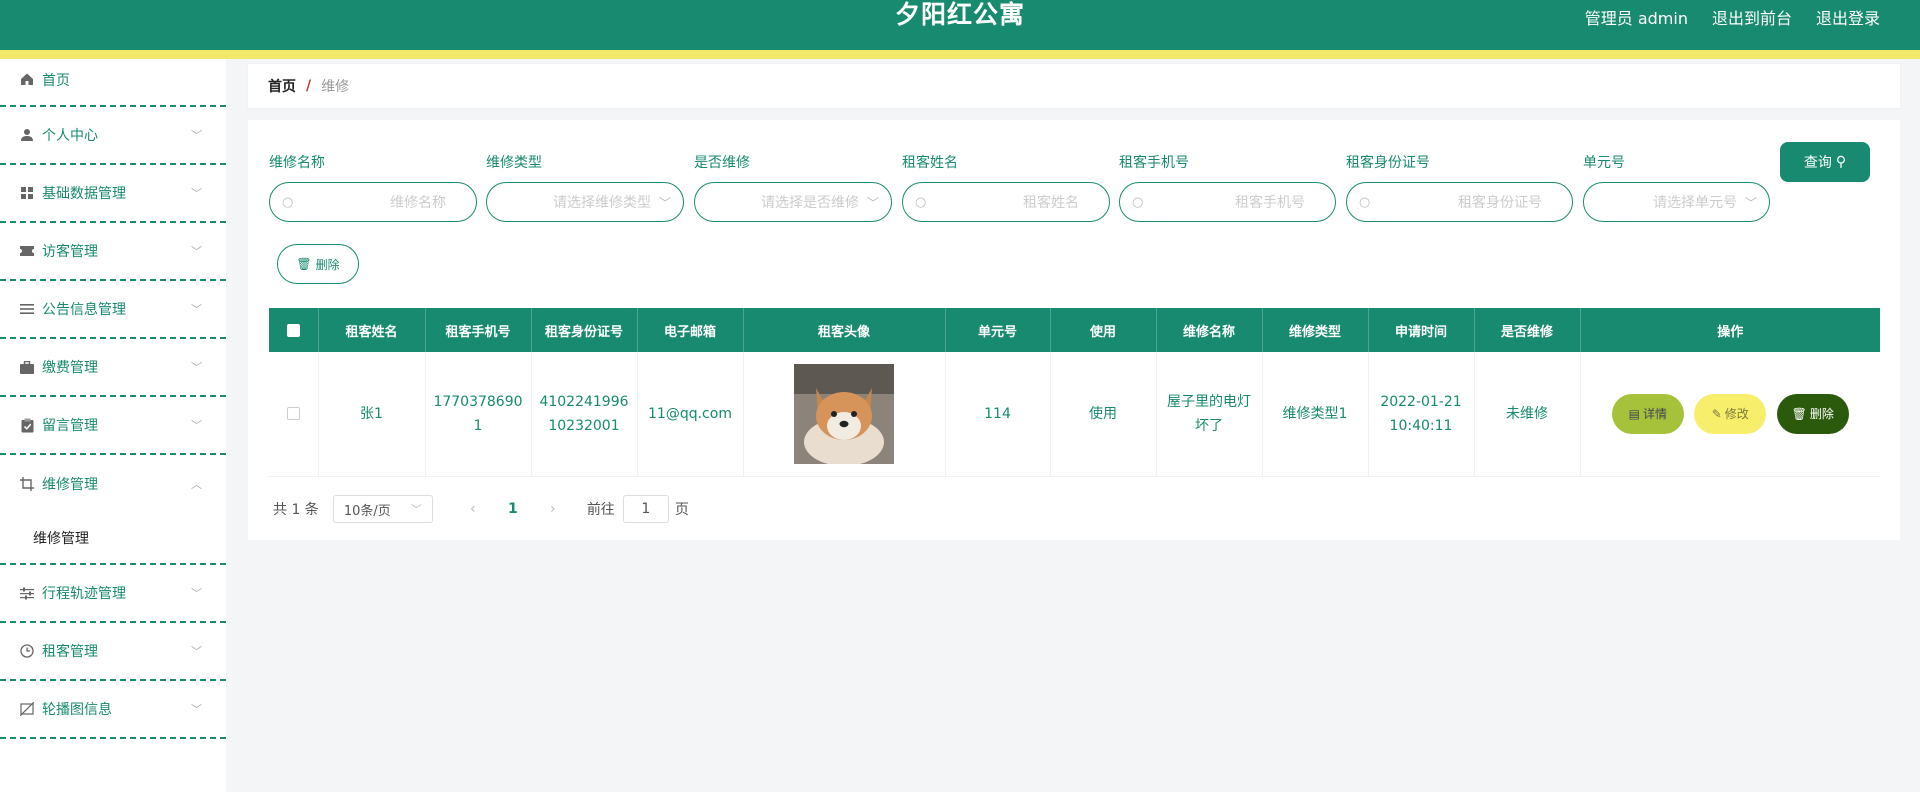 This screenshot has width=1920, height=792. I want to click on page-number: 1, so click(513, 509).